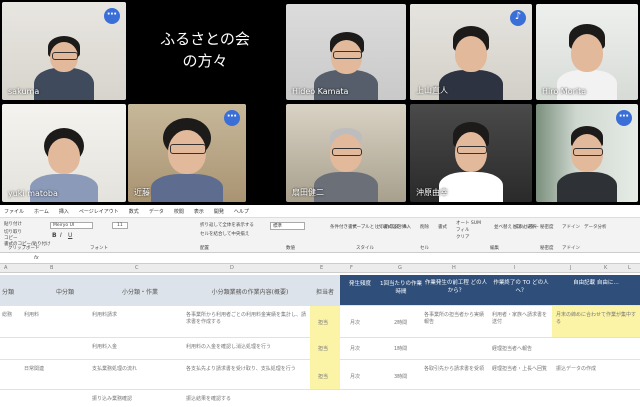  What do you see at coordinates (521, 286) in the screenshot?
I see `header-cell: 作業終了の TO どの人へ？` at bounding box center [521, 286].